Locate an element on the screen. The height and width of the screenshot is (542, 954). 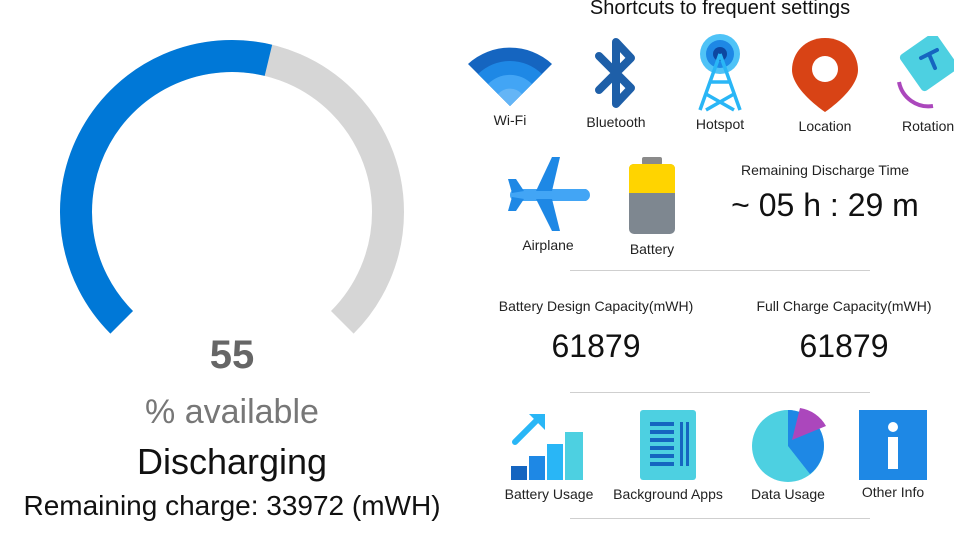
available-label: % available is located at coordinates (232, 412).